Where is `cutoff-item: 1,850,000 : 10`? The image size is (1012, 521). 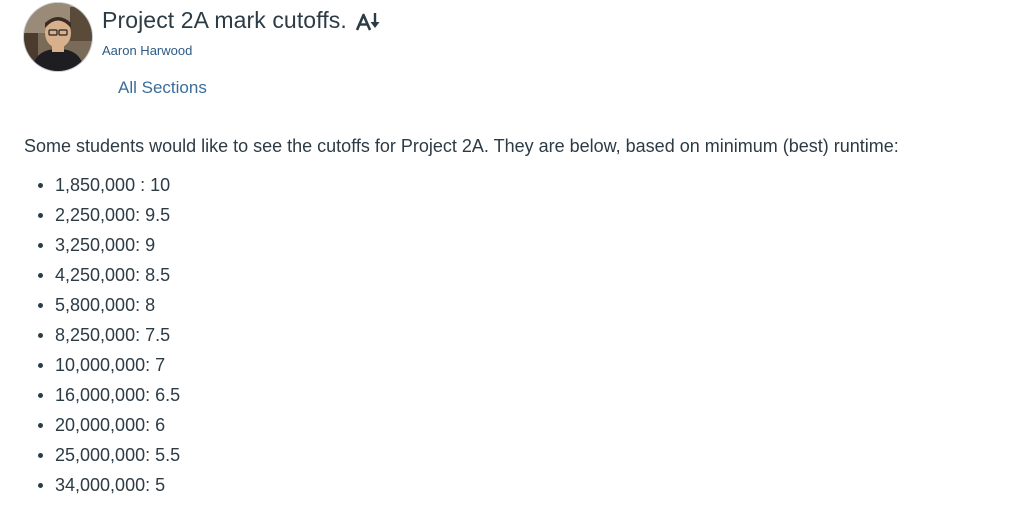 cutoff-item: 1,850,000 : 10 is located at coordinates (511, 185).